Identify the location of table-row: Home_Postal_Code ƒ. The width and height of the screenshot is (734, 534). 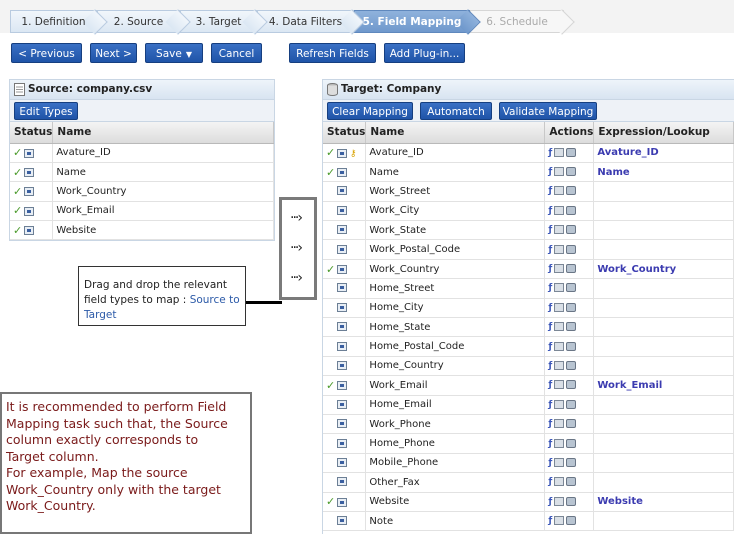
(528, 346).